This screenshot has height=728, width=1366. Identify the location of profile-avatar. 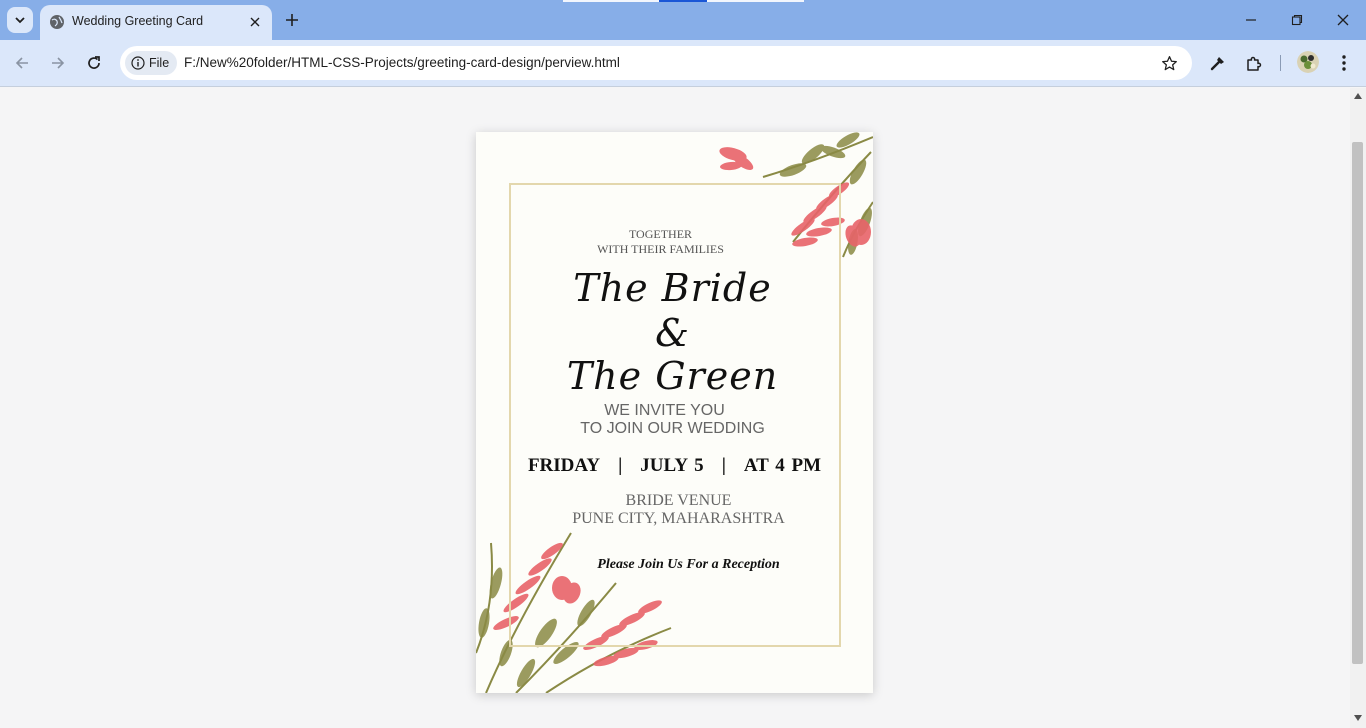
(1308, 62).